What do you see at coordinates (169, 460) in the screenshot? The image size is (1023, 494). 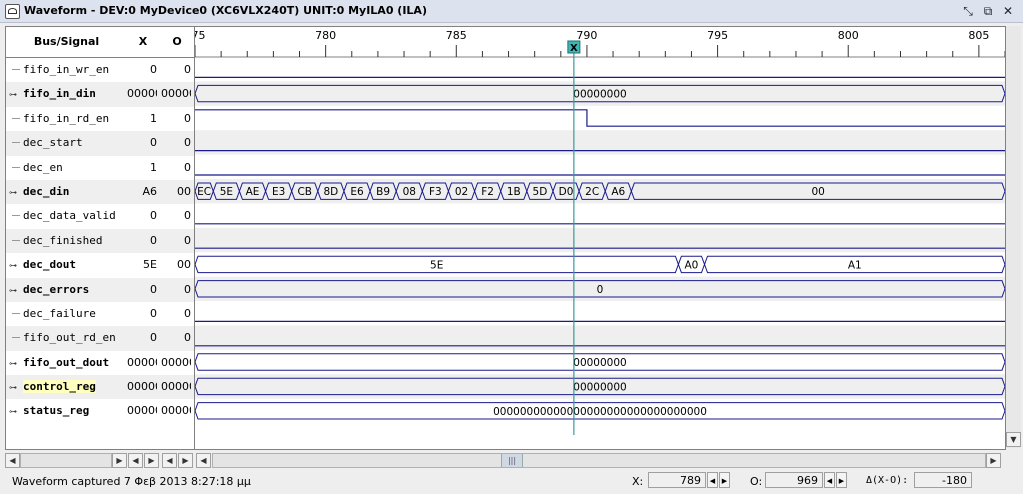 I see `o-scroll-left-icon: ◀` at bounding box center [169, 460].